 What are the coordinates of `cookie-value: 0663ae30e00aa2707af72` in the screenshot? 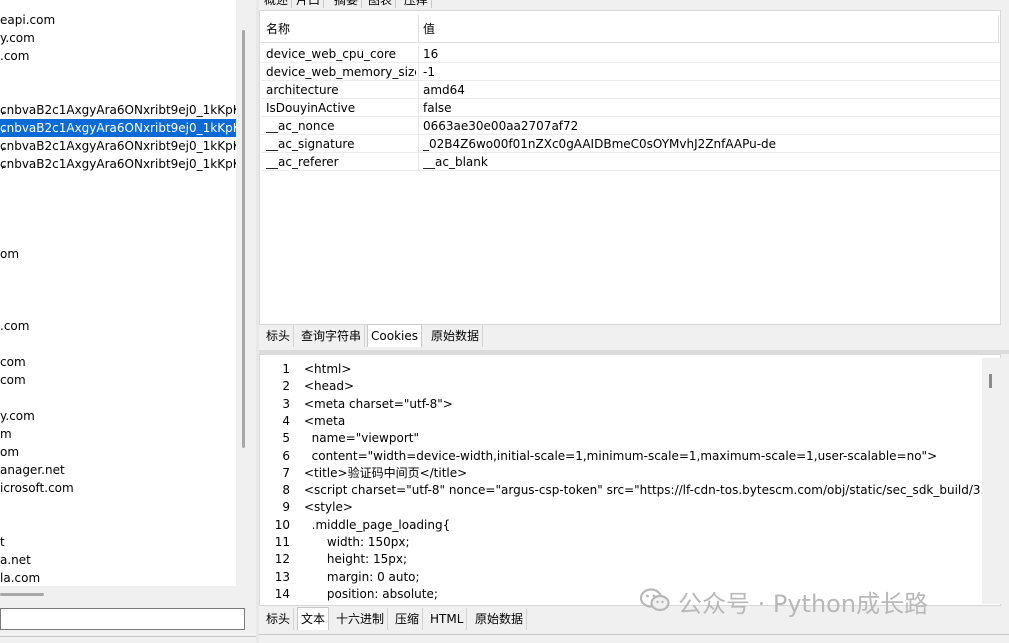 It's located at (501, 126).